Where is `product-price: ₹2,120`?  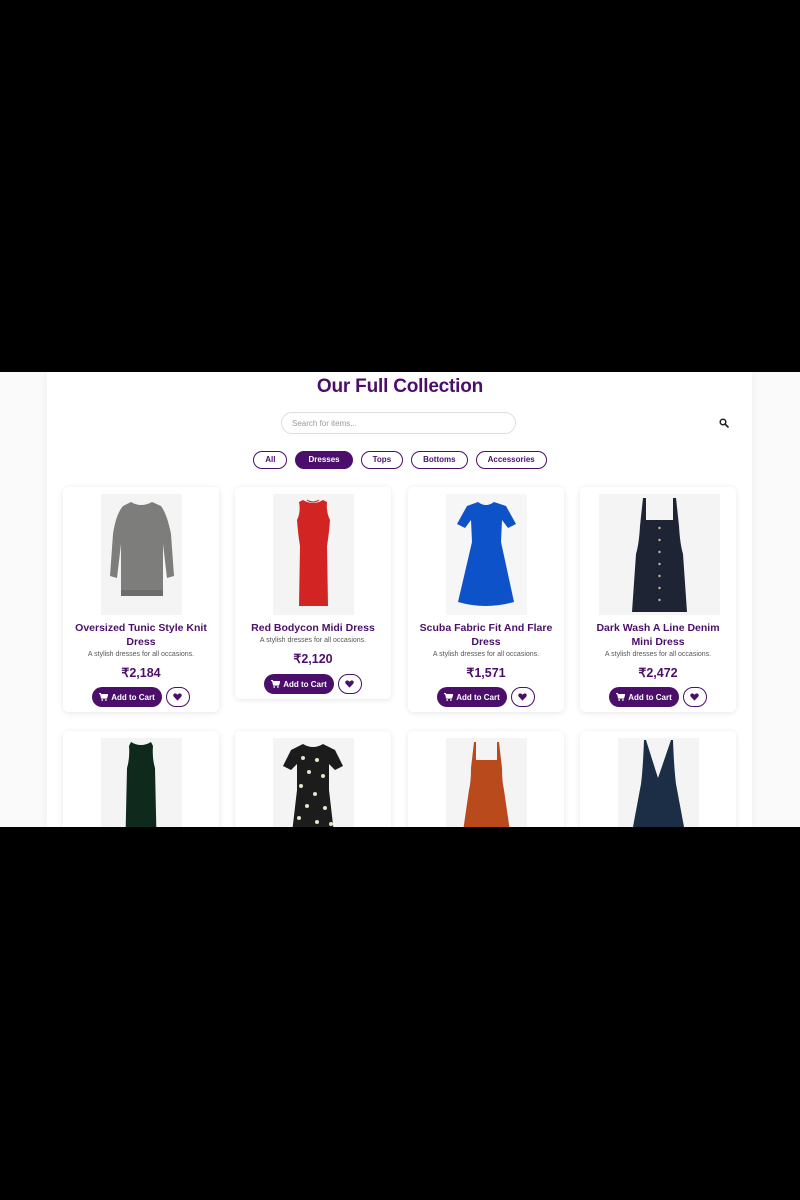 product-price: ₹2,120 is located at coordinates (313, 659).